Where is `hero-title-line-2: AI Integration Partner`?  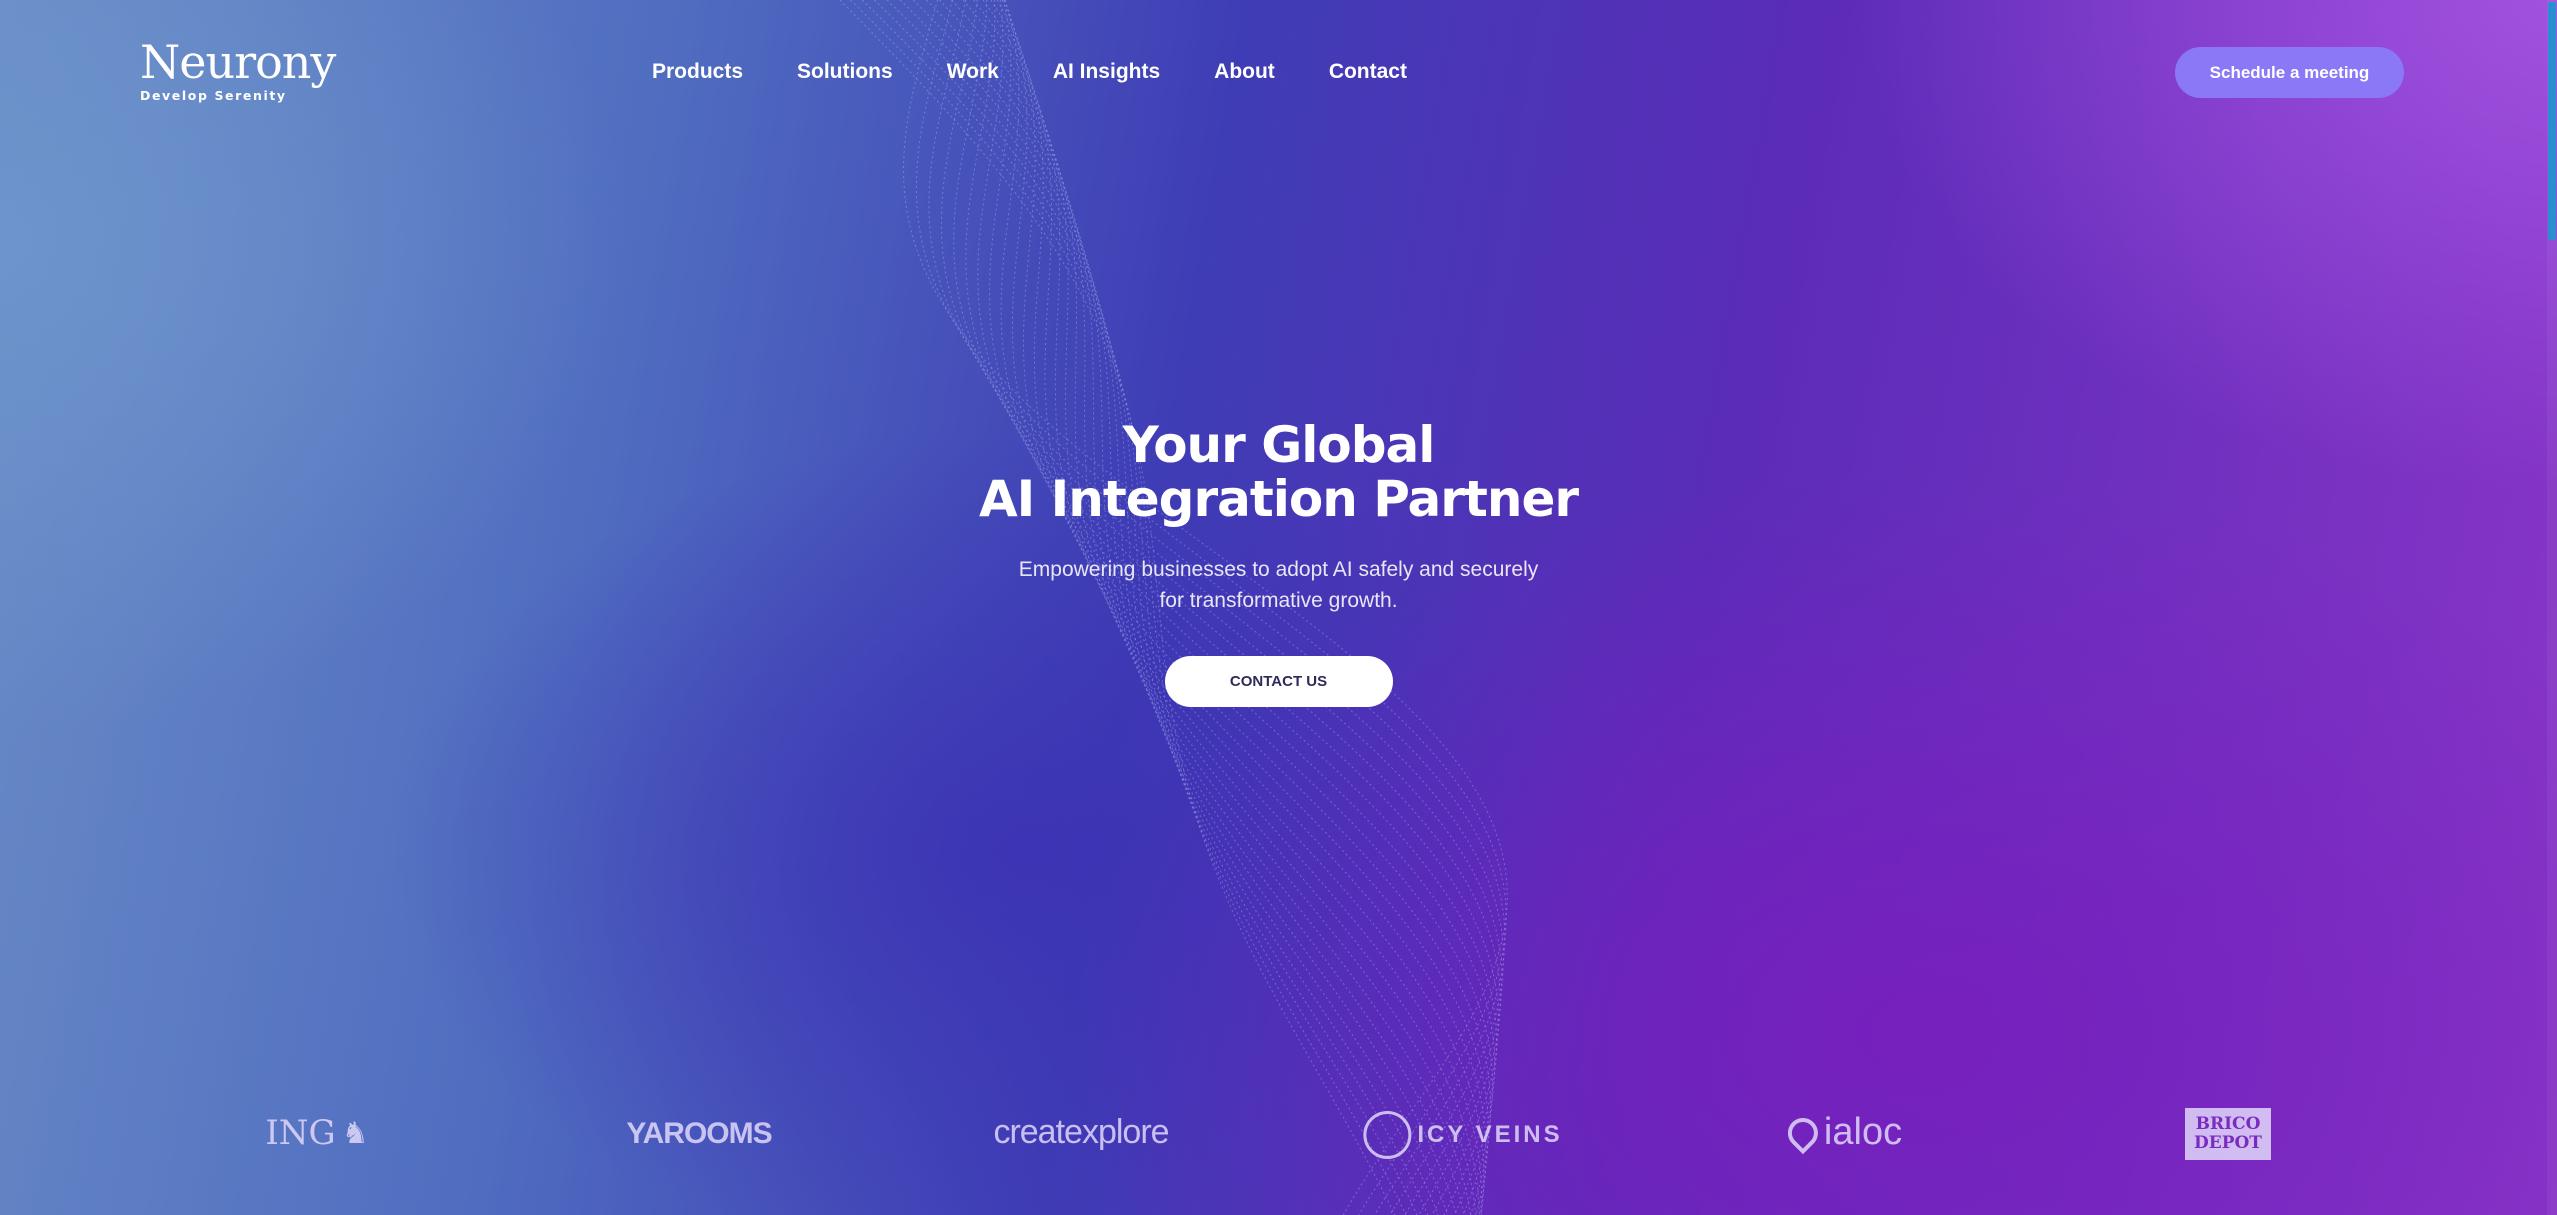
hero-title-line-2: AI Integration Partner is located at coordinates (1278, 499).